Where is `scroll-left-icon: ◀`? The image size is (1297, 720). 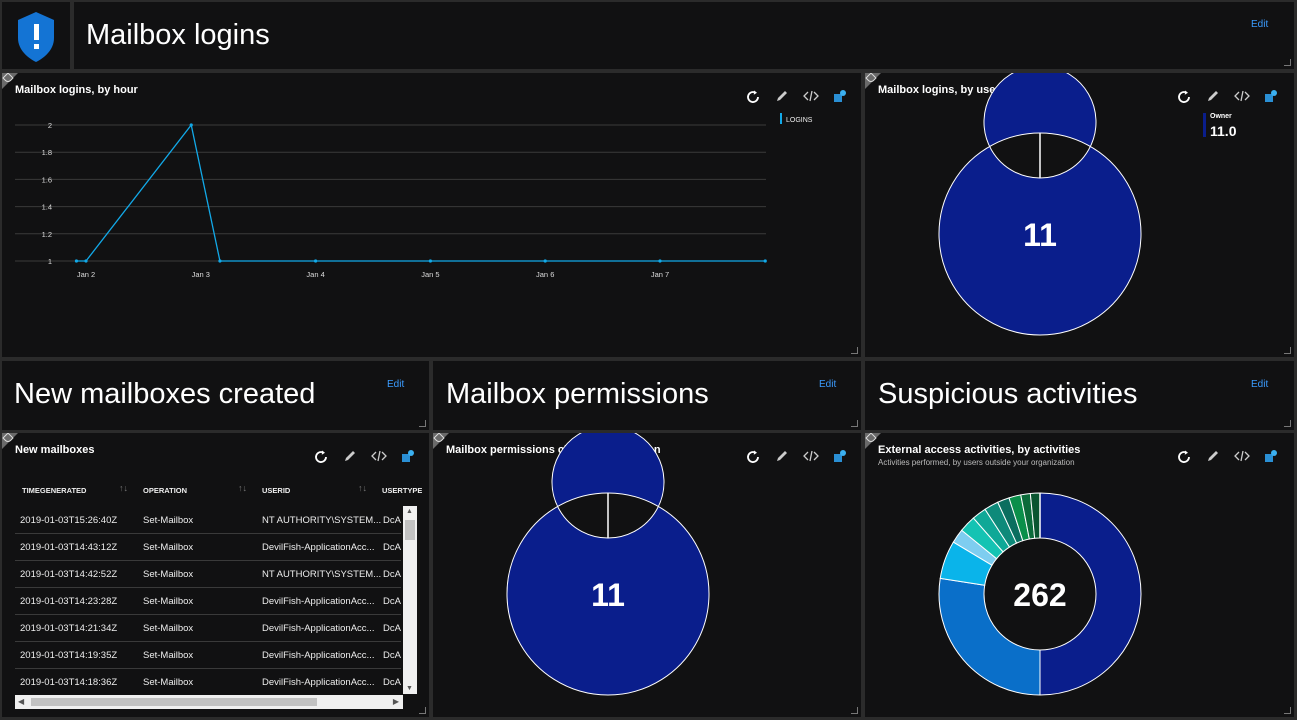
scroll-left-icon: ◀ is located at coordinates (21, 701).